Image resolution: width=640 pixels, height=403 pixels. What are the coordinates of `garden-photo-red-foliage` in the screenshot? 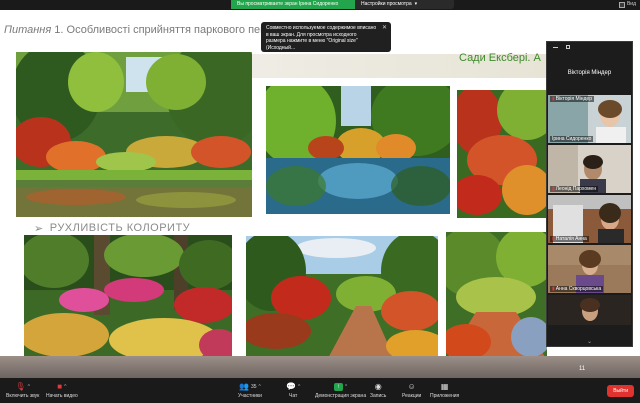 It's located at (502, 154).